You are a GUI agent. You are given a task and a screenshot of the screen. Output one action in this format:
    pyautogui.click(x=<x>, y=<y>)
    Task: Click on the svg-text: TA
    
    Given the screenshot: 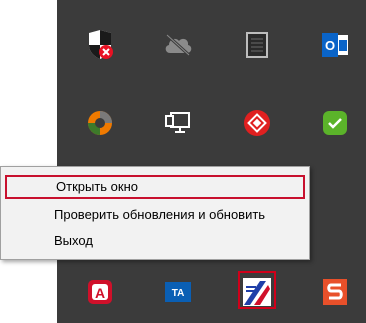 What is the action you would take?
    pyautogui.click(x=178, y=293)
    